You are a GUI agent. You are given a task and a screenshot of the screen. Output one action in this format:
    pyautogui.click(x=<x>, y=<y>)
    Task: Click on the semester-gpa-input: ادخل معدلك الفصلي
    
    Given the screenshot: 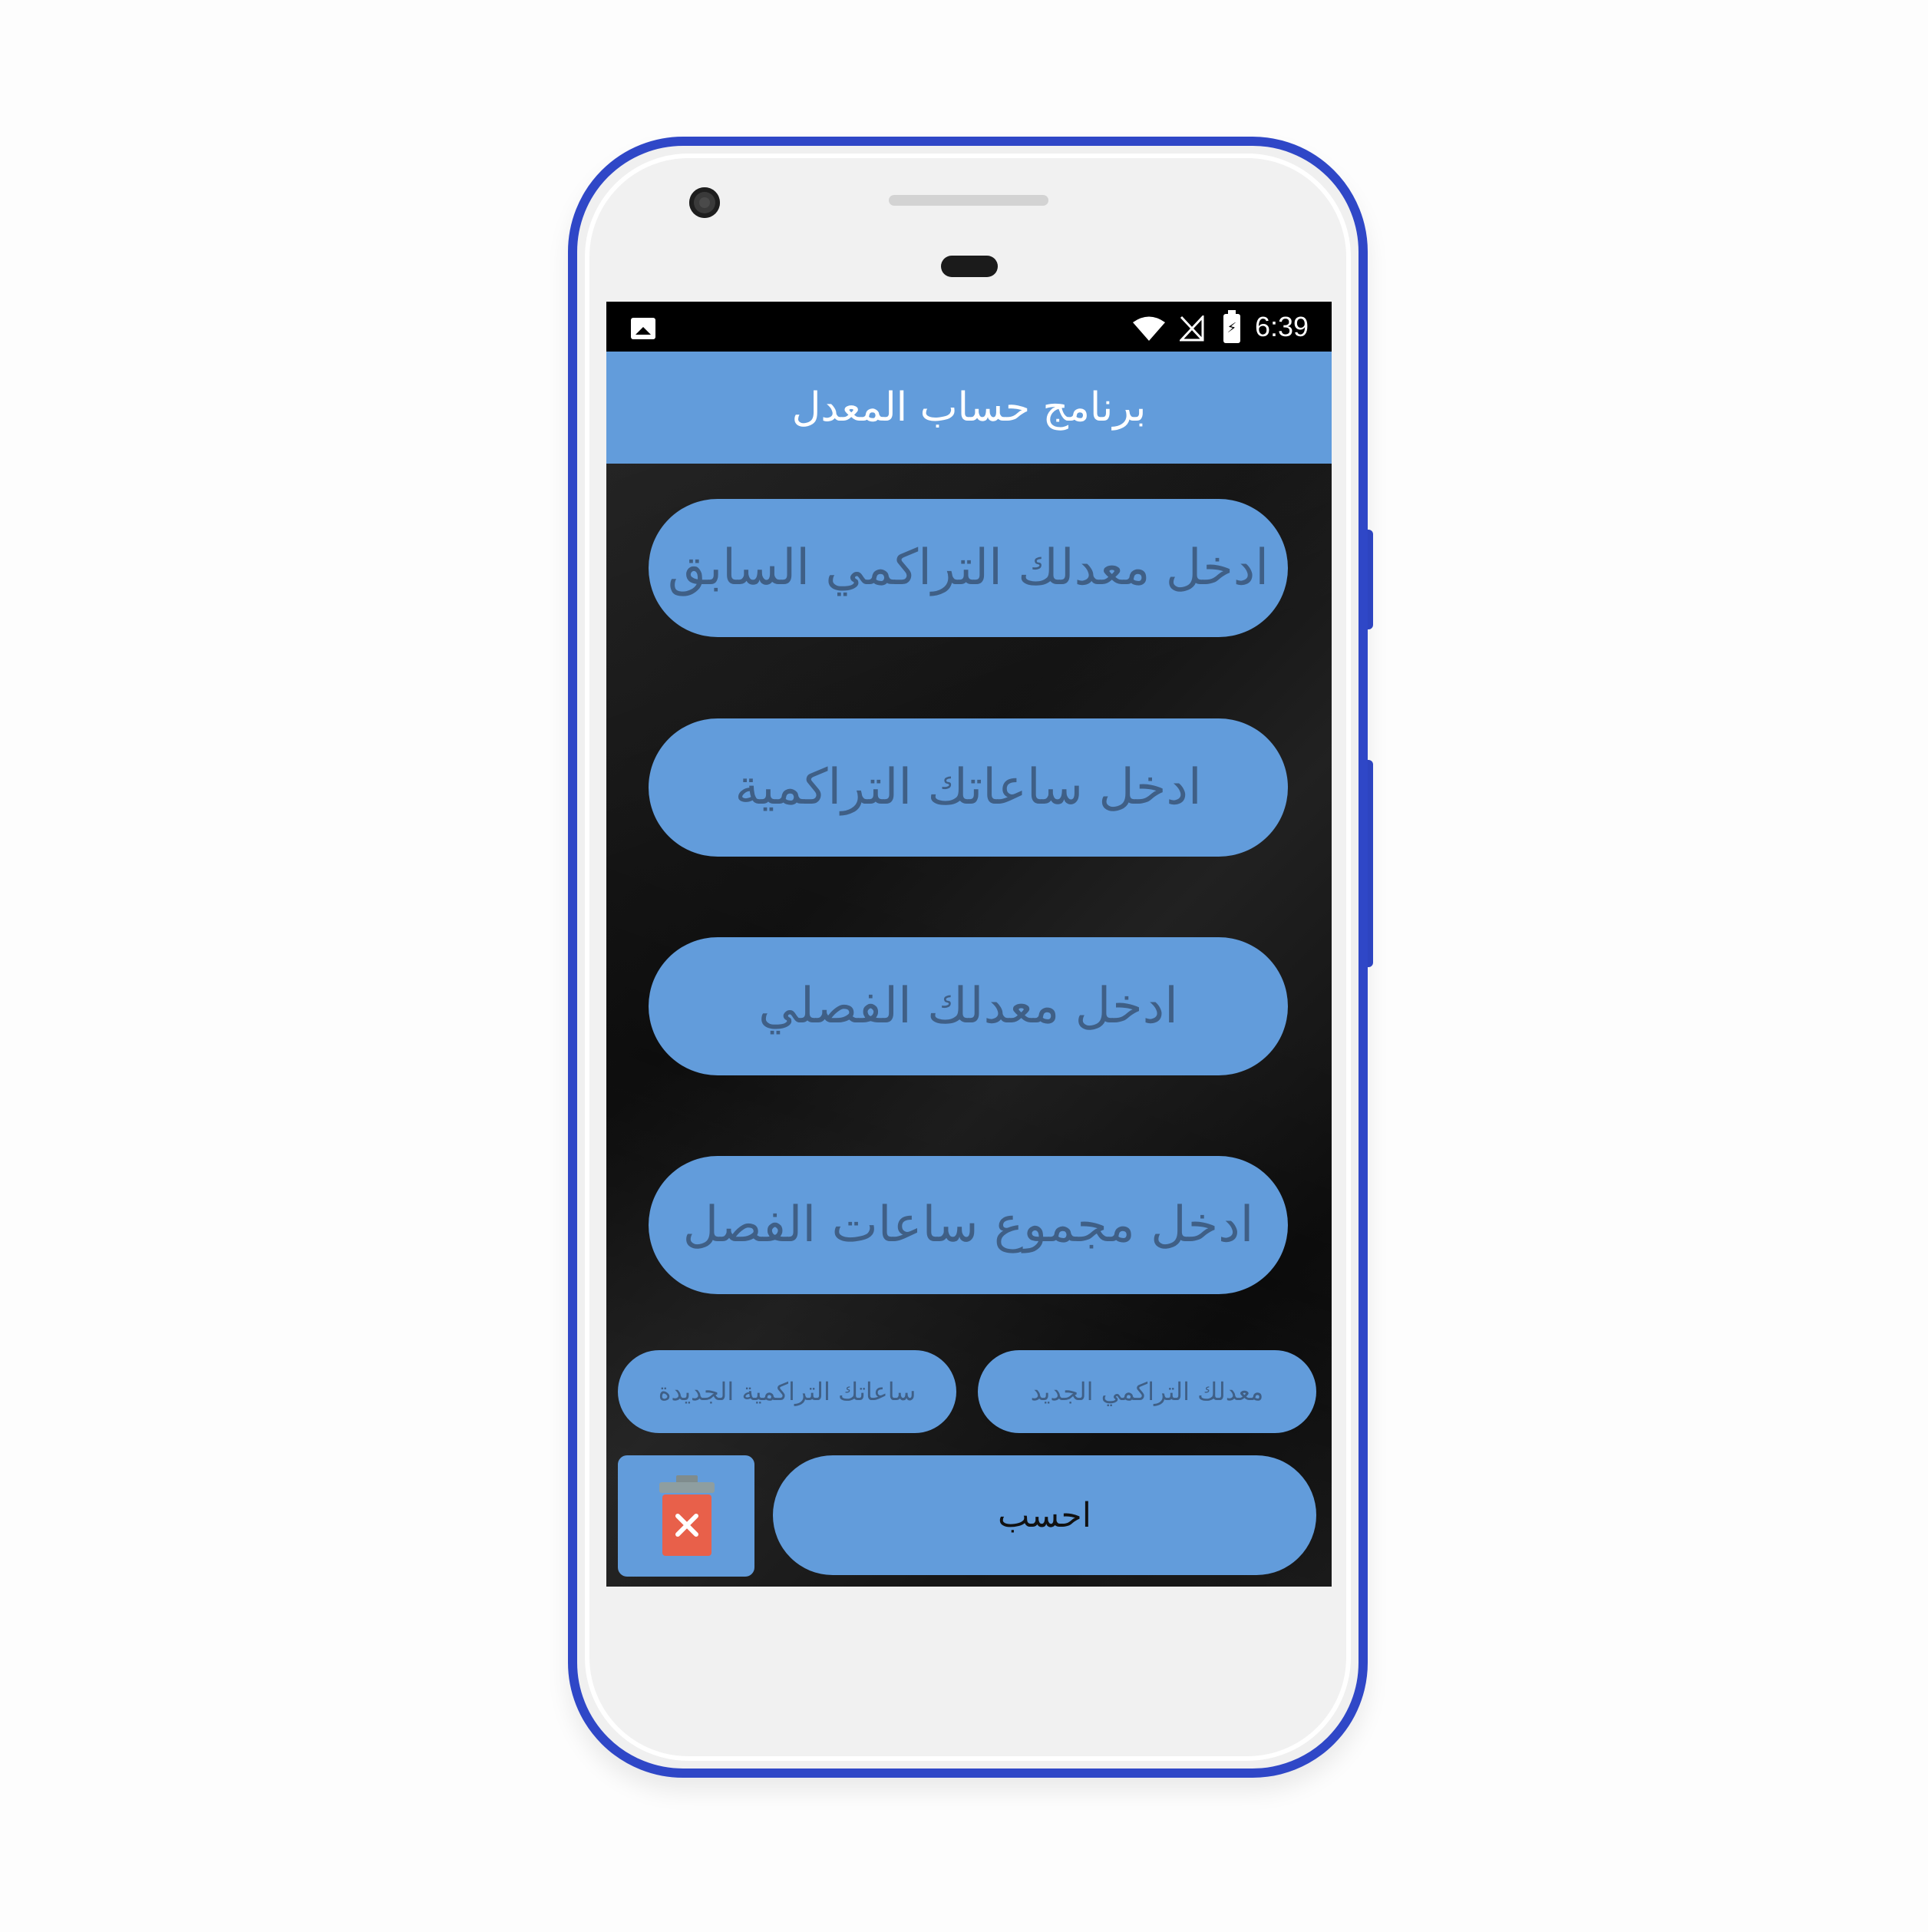 What is the action you would take?
    pyautogui.click(x=969, y=1006)
    